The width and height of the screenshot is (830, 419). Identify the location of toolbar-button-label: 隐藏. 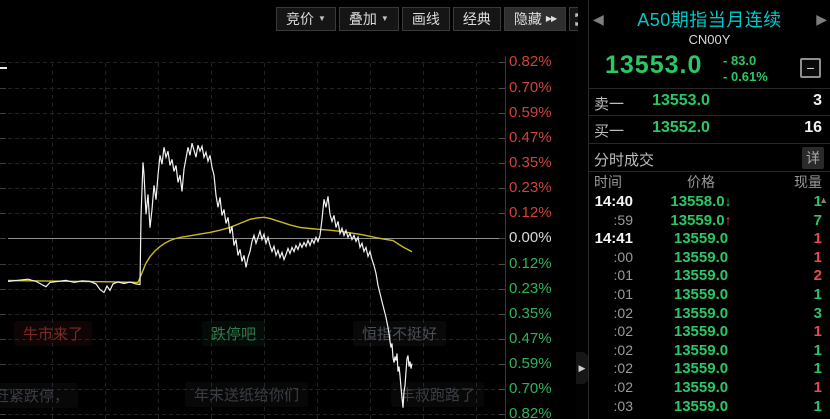
(527, 19).